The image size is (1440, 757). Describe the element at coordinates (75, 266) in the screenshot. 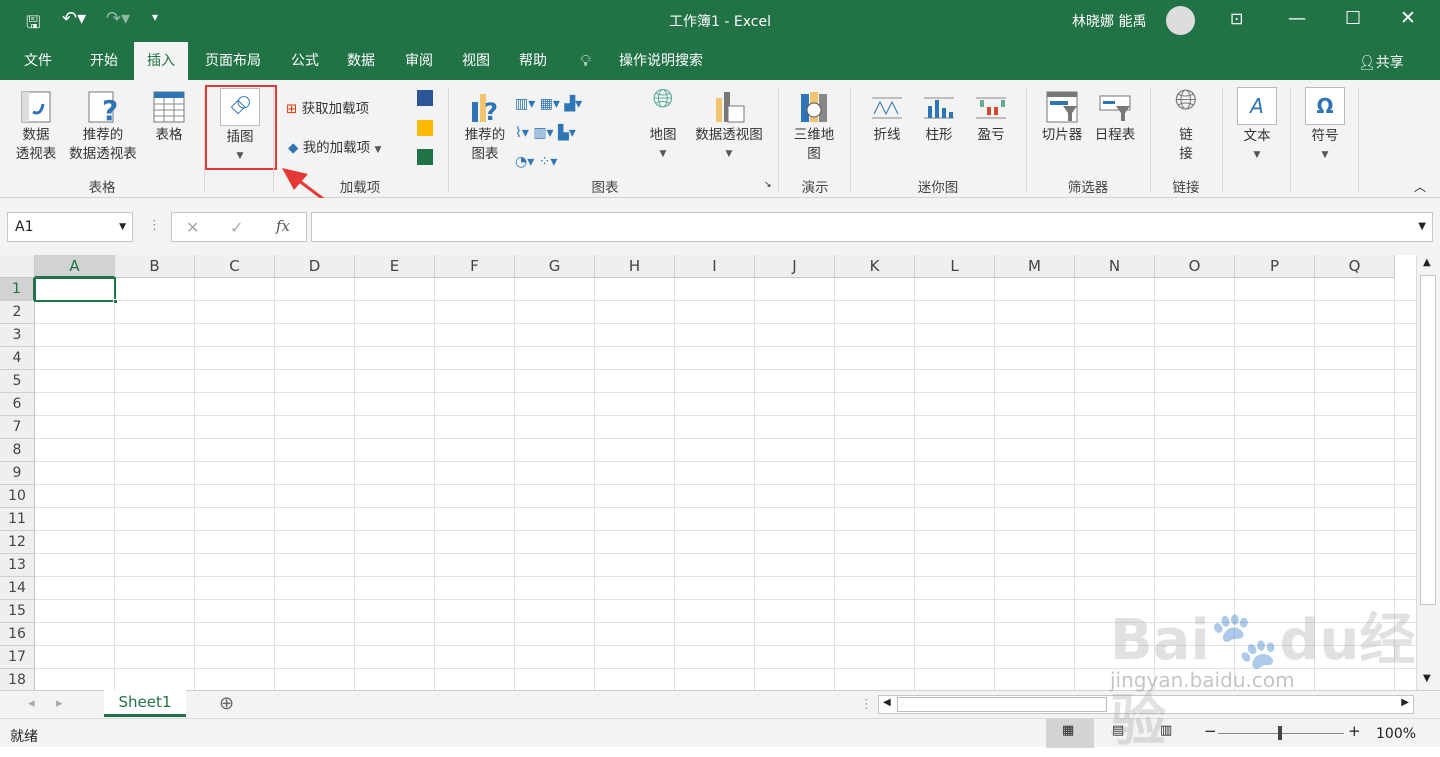

I see `column-header: A` at that location.